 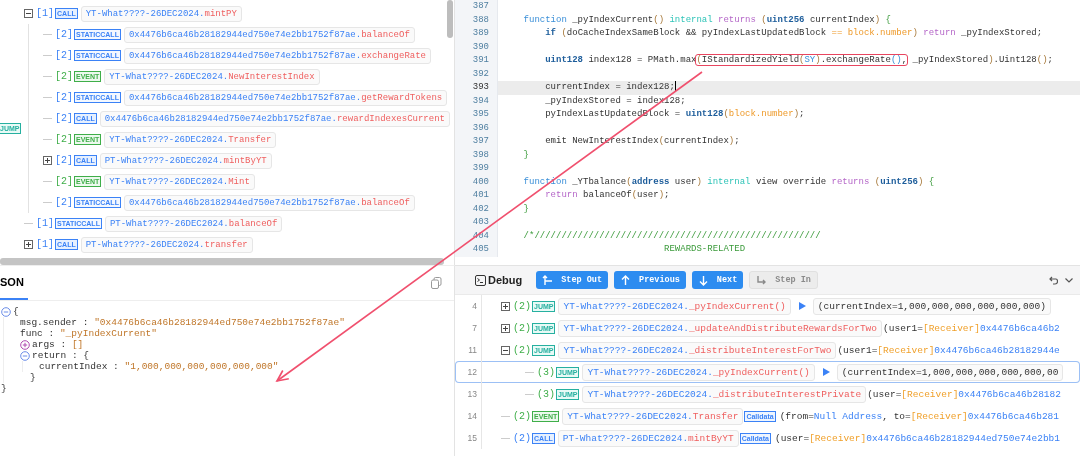 I want to click on line-number: 15, so click(x=471, y=438).